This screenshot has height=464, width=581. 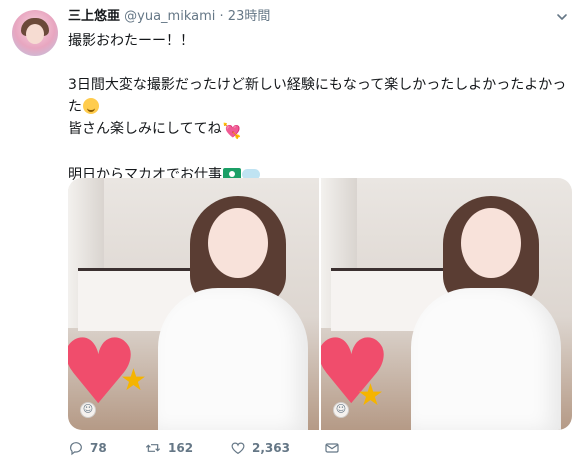 What do you see at coordinates (238, 243) in the screenshot?
I see `photo-1-face` at bounding box center [238, 243].